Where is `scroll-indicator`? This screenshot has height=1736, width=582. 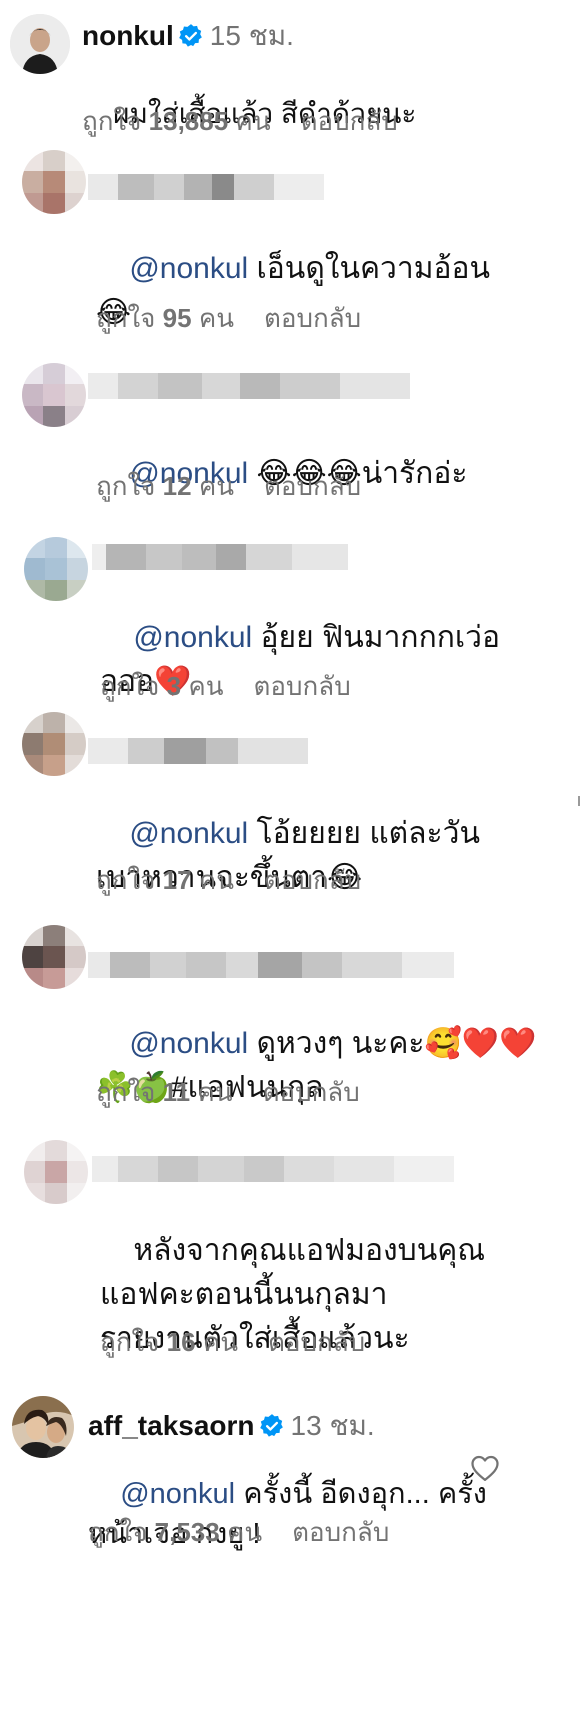 scroll-indicator is located at coordinates (579, 801).